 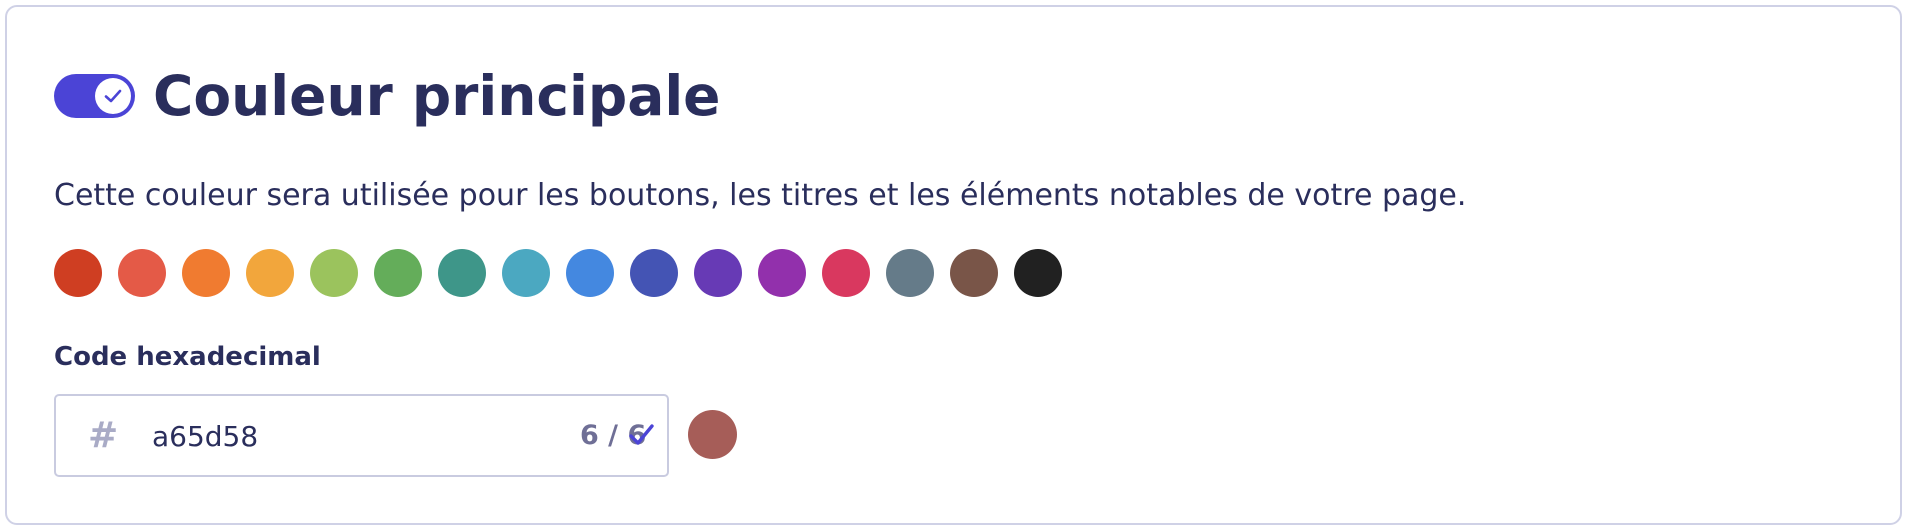 I want to click on hex-code-field: # 6 / 6, so click(x=361, y=435).